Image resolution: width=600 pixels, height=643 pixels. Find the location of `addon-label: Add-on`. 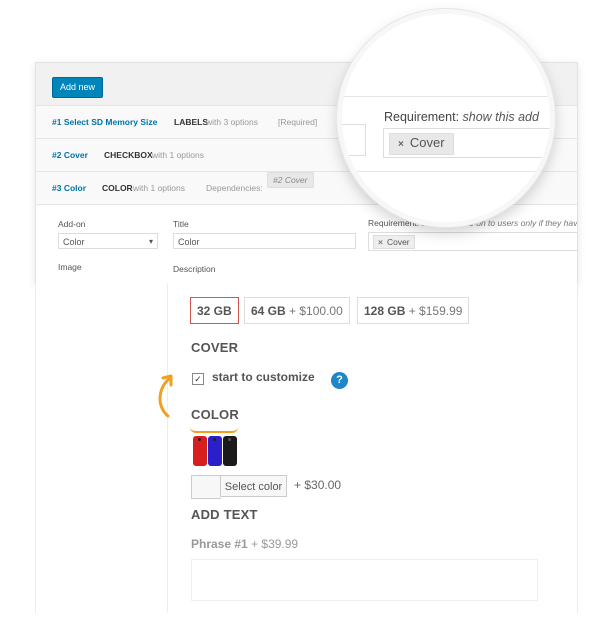

addon-label: Add-on is located at coordinates (72, 224).